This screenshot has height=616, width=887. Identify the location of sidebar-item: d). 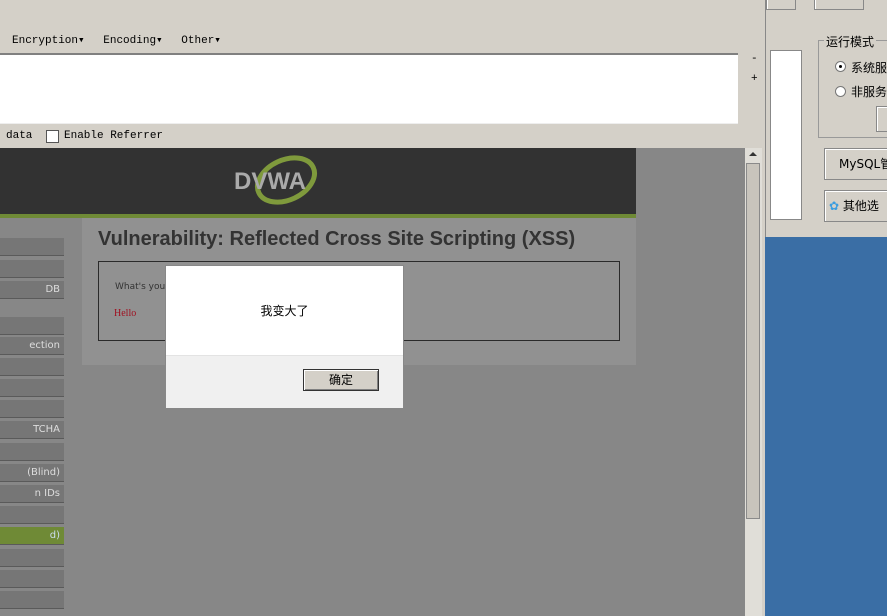
(32, 536).